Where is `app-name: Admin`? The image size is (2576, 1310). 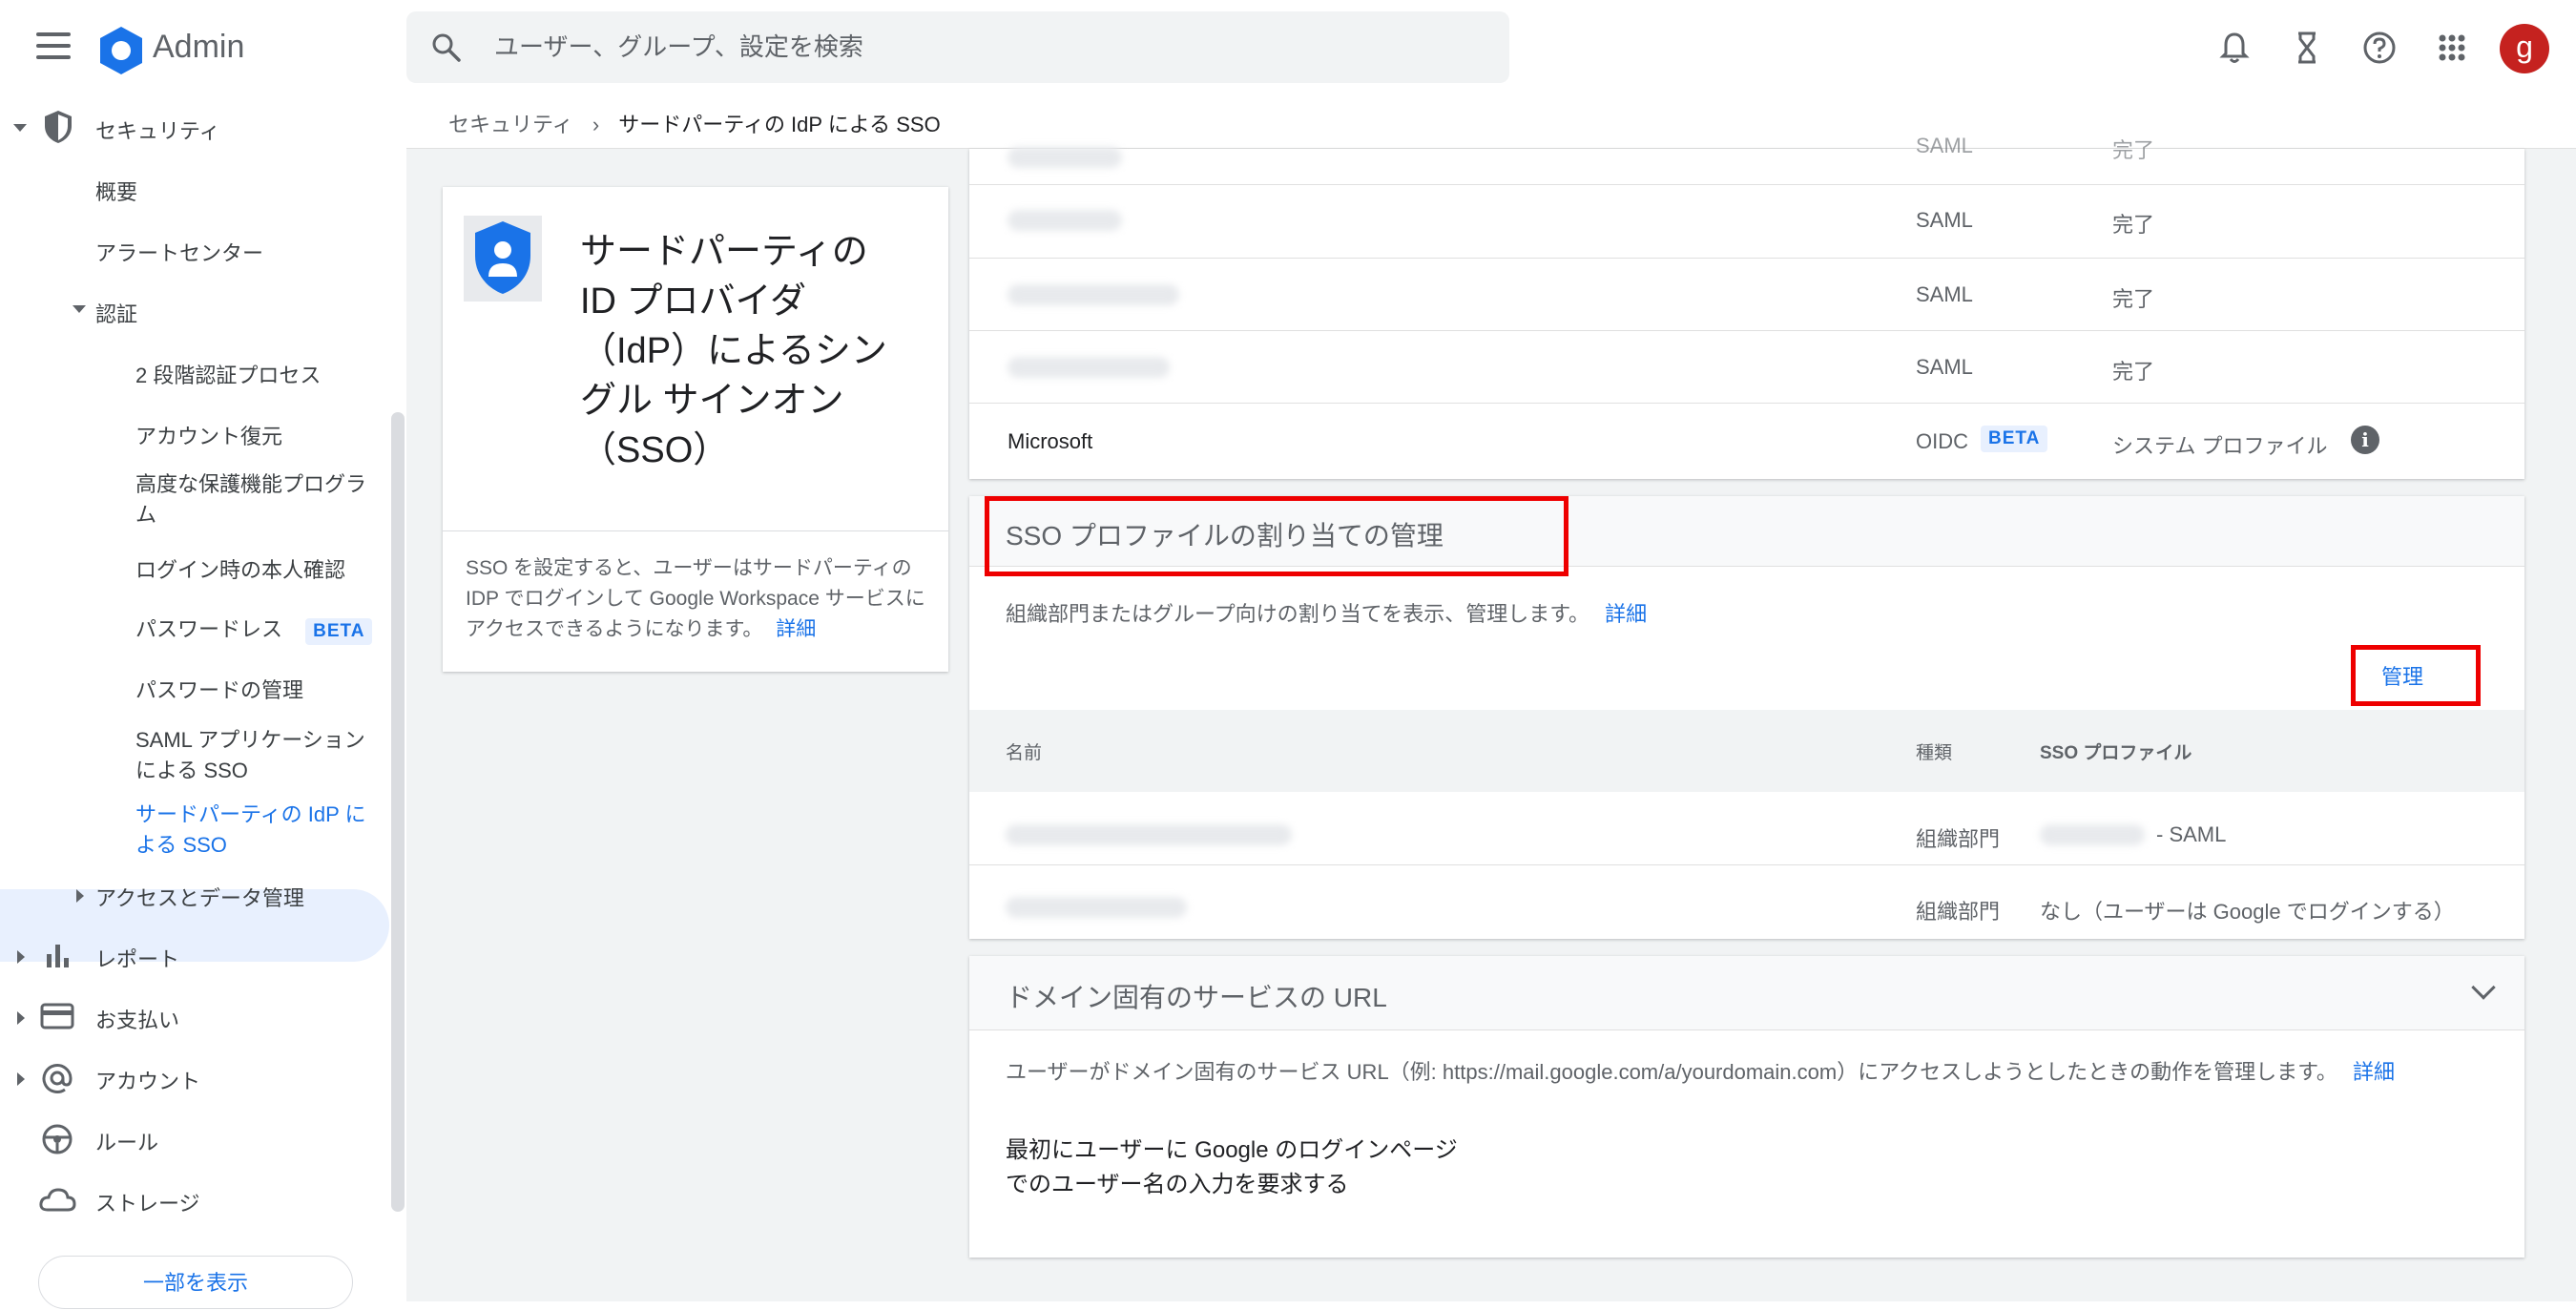
app-name: Admin is located at coordinates (198, 47).